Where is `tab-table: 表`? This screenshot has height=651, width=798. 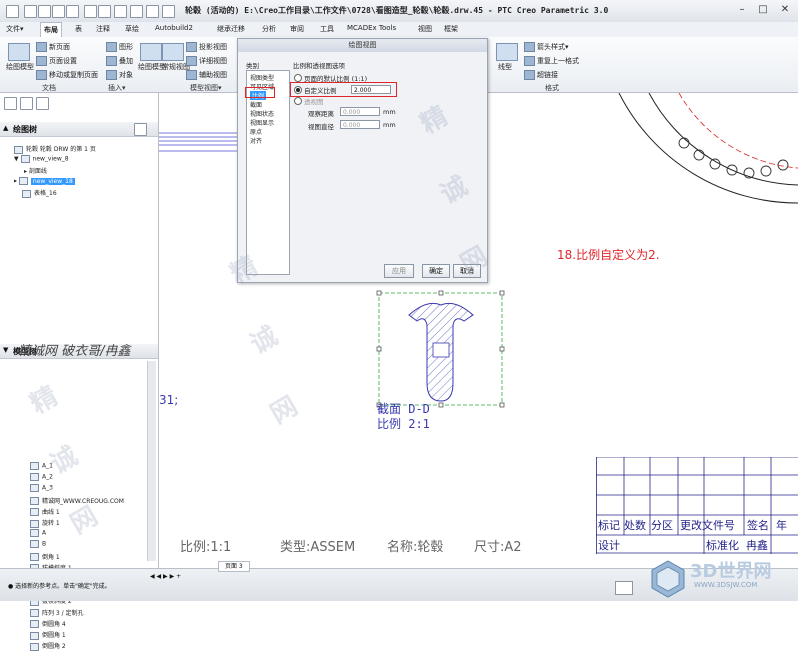
tab-table: 表 is located at coordinates (78, 29).